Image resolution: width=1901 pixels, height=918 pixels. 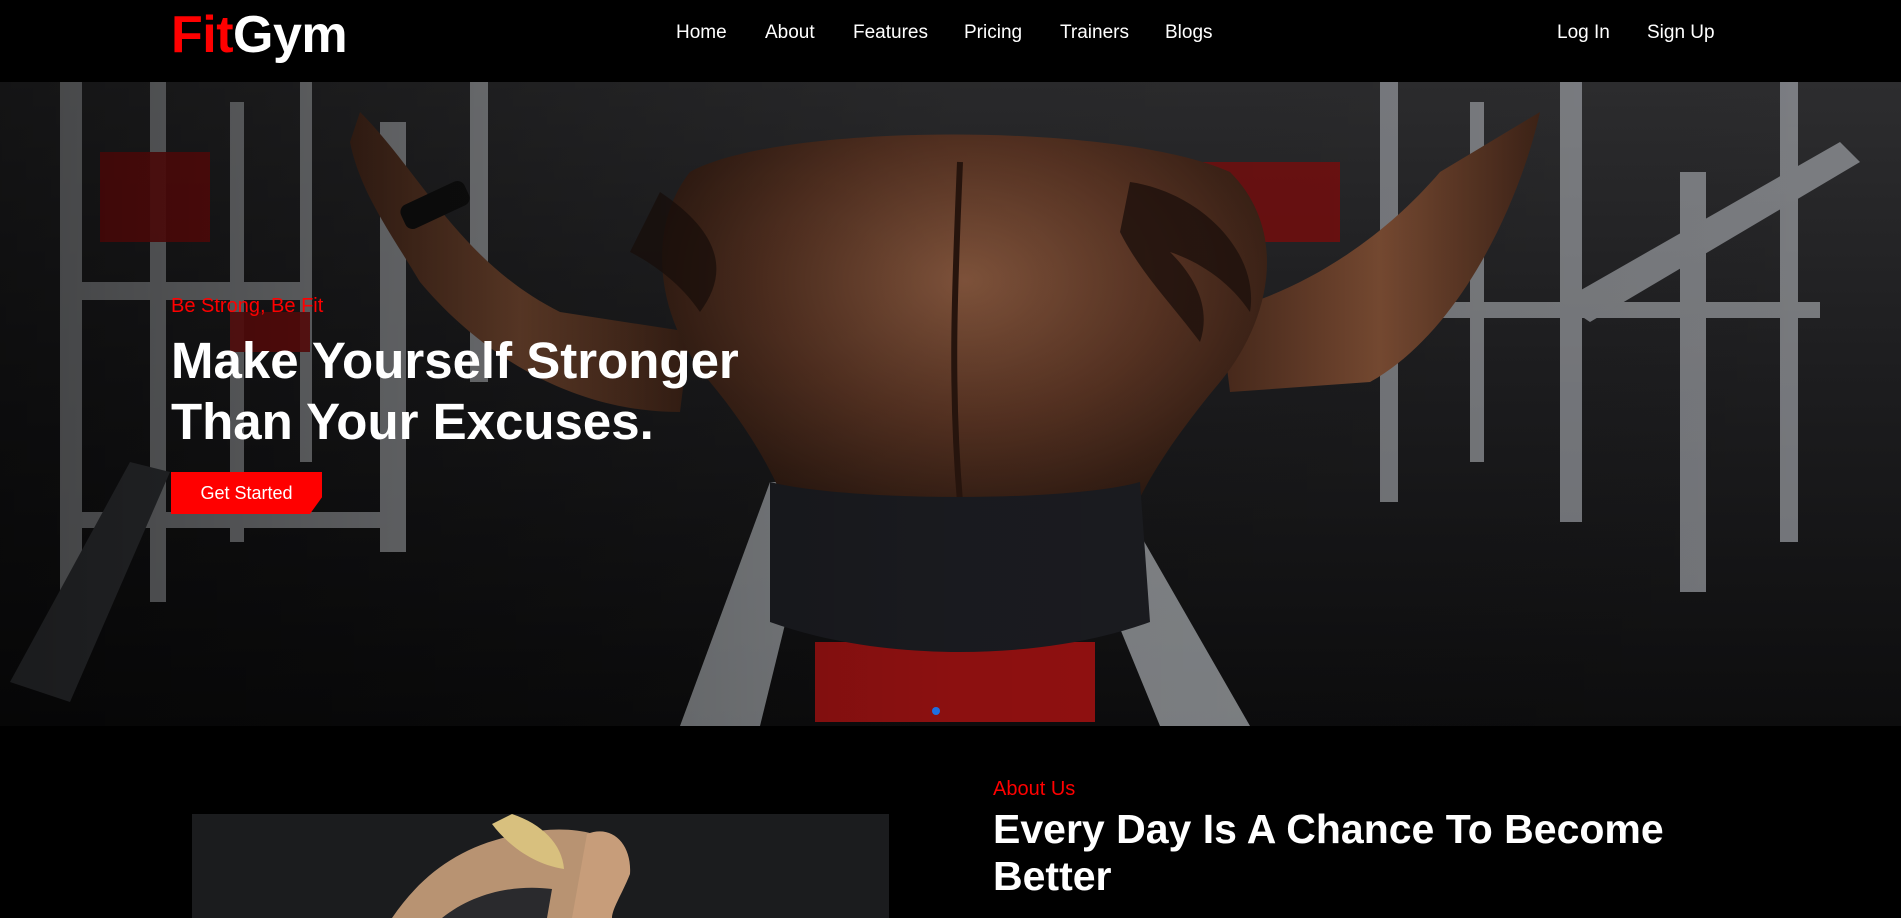 I want to click on signup-link: Sign Up, so click(x=1681, y=33).